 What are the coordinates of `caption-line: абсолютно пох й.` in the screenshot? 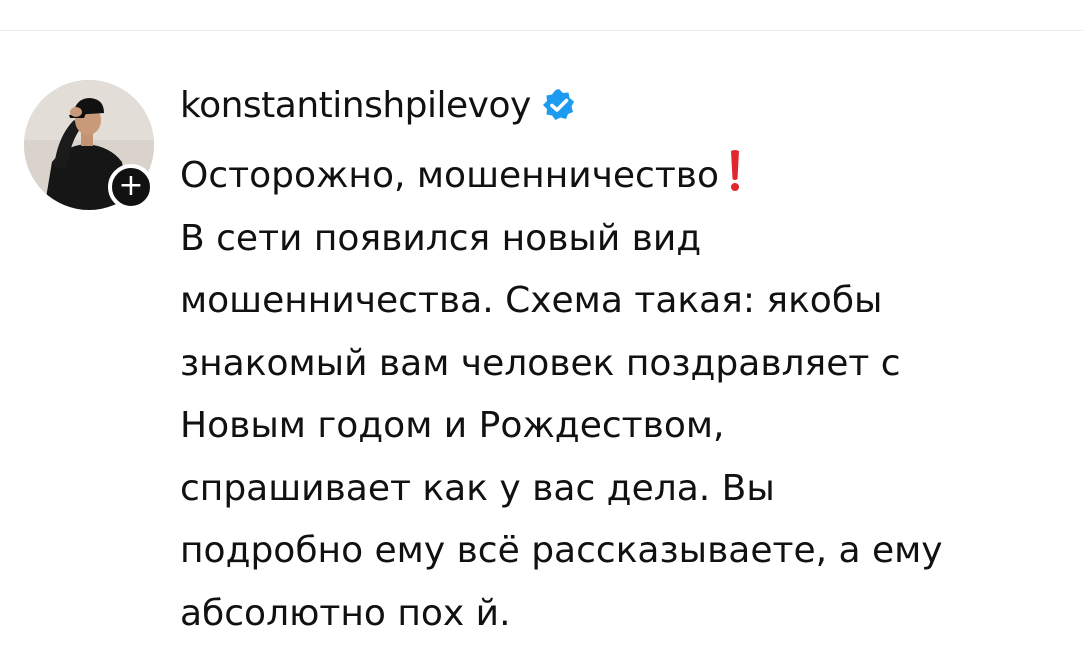 It's located at (345, 613).